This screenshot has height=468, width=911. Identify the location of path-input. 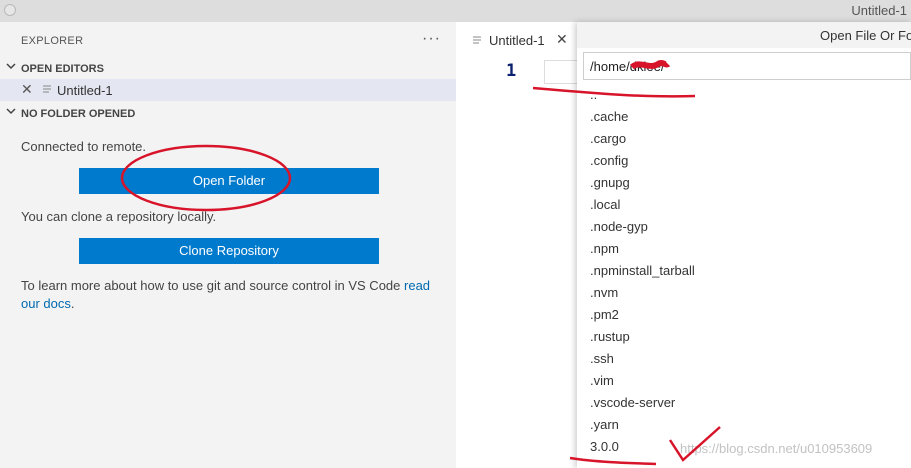
(747, 66).